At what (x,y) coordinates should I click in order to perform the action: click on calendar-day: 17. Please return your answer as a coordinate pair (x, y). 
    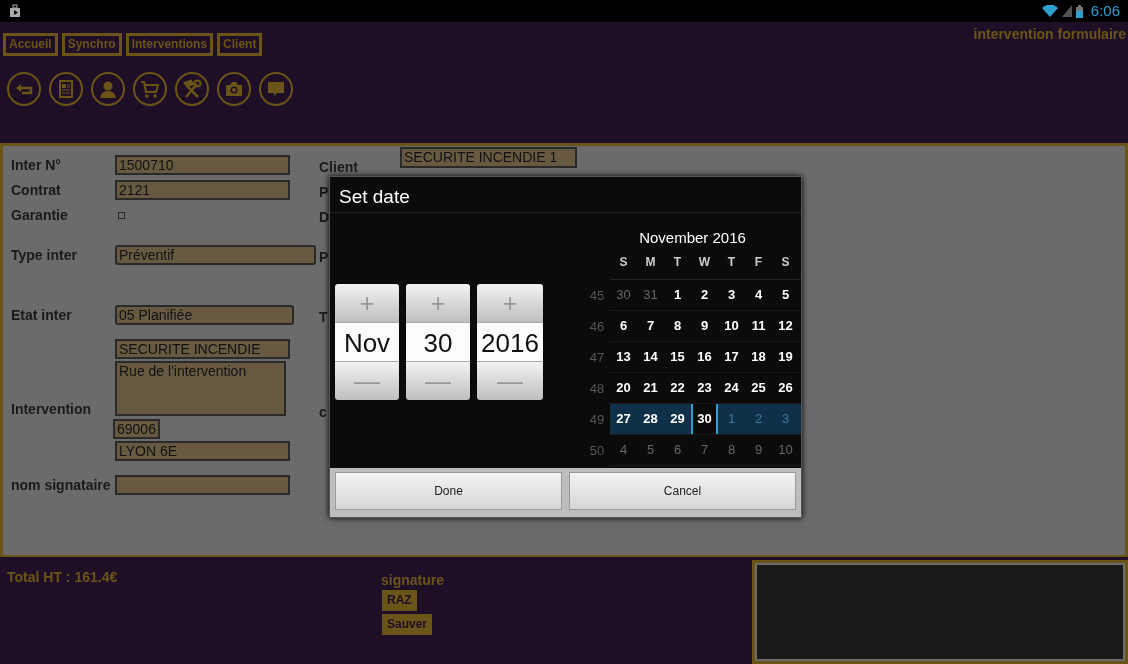
    Looking at the image, I should click on (731, 357).